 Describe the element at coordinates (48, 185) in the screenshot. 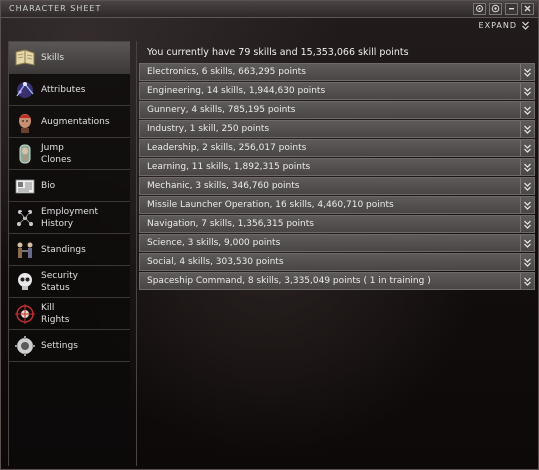

I see `sidebar-item-label: Bio` at that location.